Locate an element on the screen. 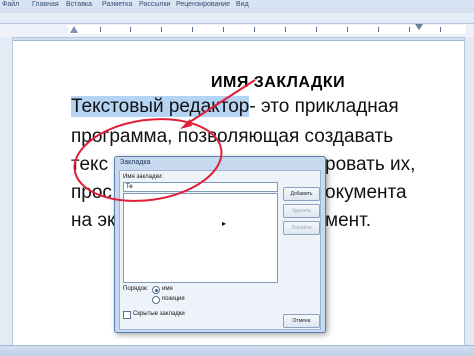 Image resolution: width=474 pixels, height=356 pixels. tab-file: Файл is located at coordinates (10, 4).